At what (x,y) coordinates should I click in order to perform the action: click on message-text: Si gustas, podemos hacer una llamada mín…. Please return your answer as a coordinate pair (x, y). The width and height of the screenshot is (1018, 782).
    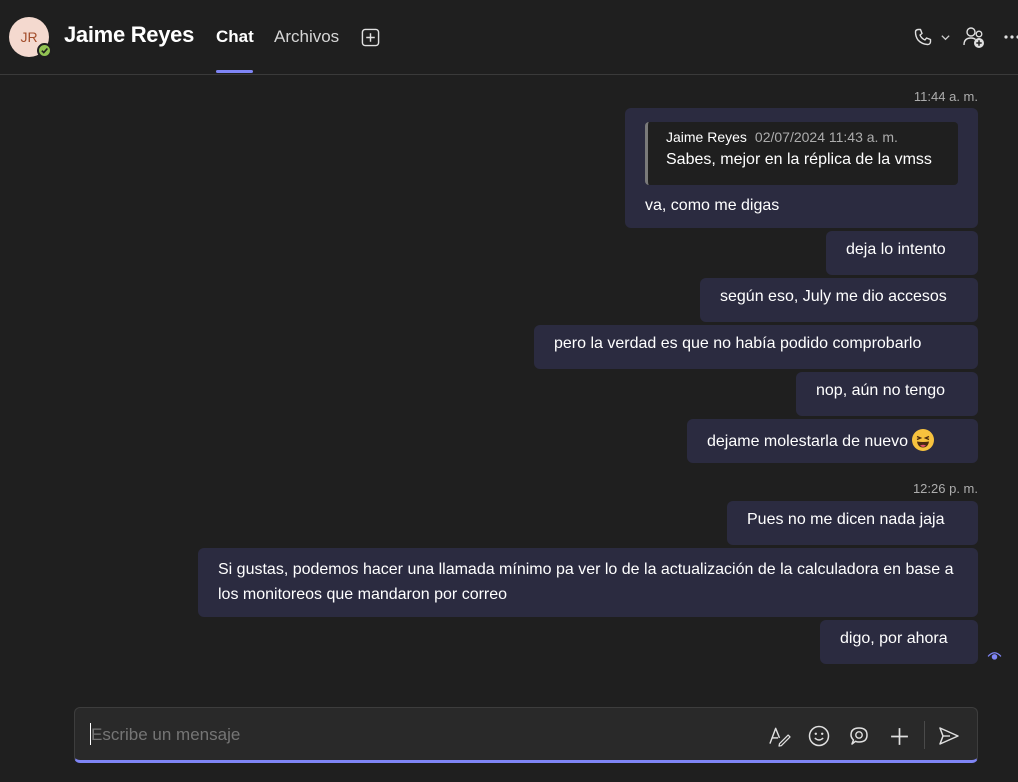
    Looking at the image, I should click on (586, 582).